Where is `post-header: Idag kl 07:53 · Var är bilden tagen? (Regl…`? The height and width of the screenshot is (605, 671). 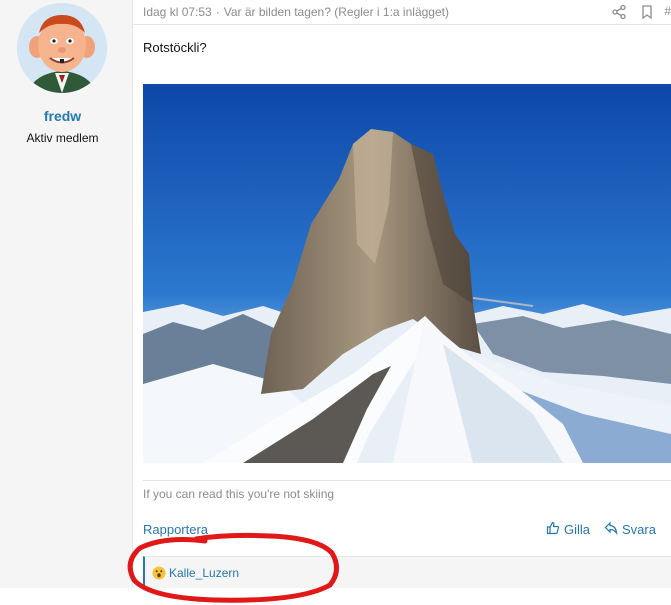
post-header: Idag kl 07:53 · Var är bilden tagen? (Regl… is located at coordinates (402, 12).